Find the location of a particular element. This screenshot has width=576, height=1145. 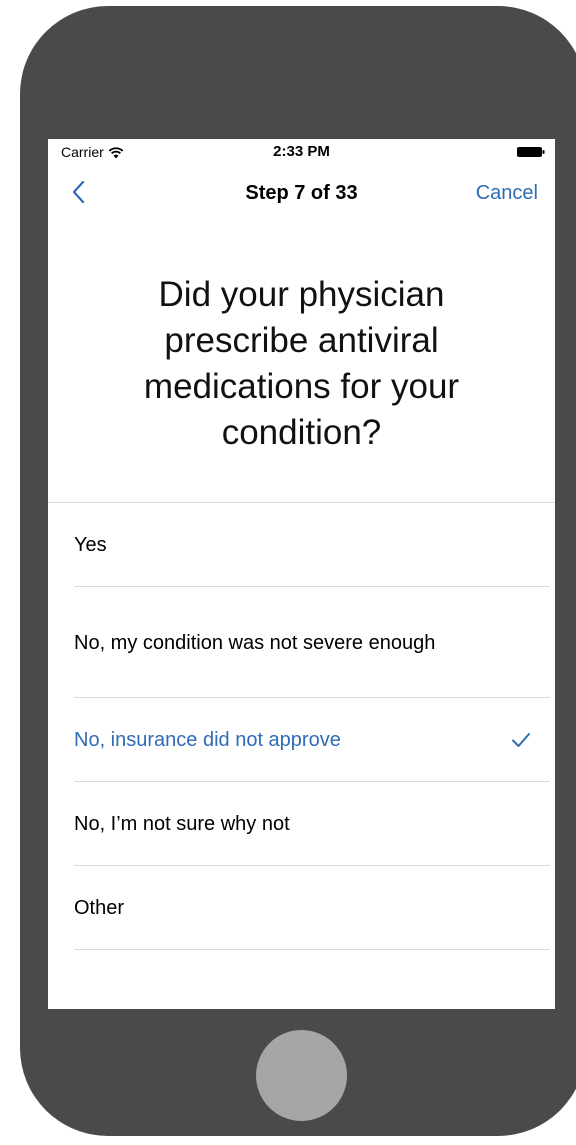

option-other: Other is located at coordinates (301, 908).